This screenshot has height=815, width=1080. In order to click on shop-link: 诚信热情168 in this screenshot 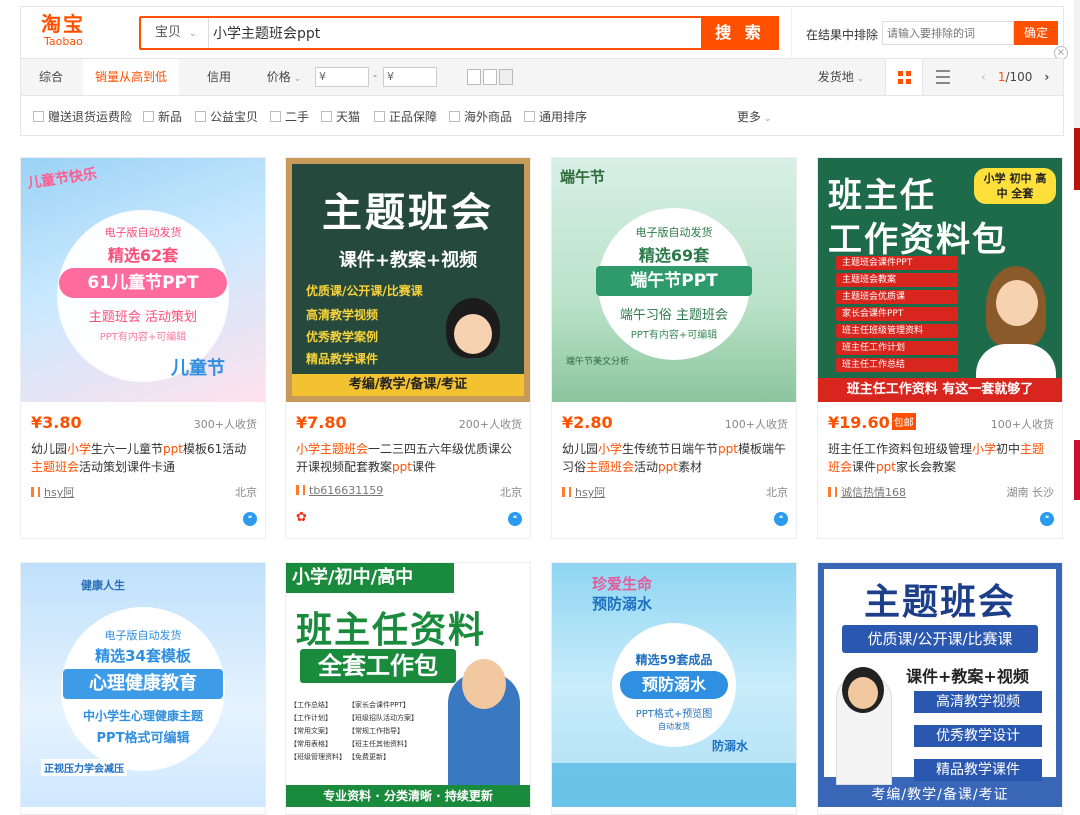, I will do `click(867, 492)`.